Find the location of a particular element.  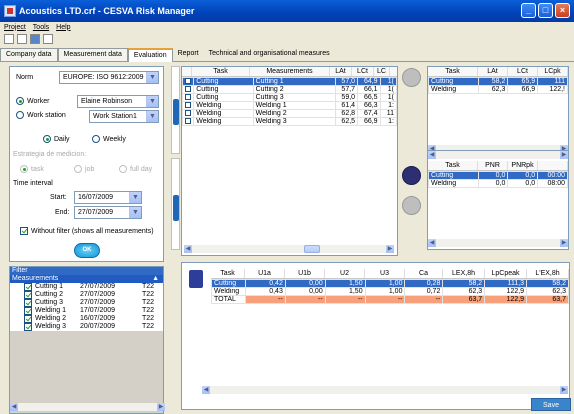

filter-scrollbar: ◀ ▶ is located at coordinates (87, 407).